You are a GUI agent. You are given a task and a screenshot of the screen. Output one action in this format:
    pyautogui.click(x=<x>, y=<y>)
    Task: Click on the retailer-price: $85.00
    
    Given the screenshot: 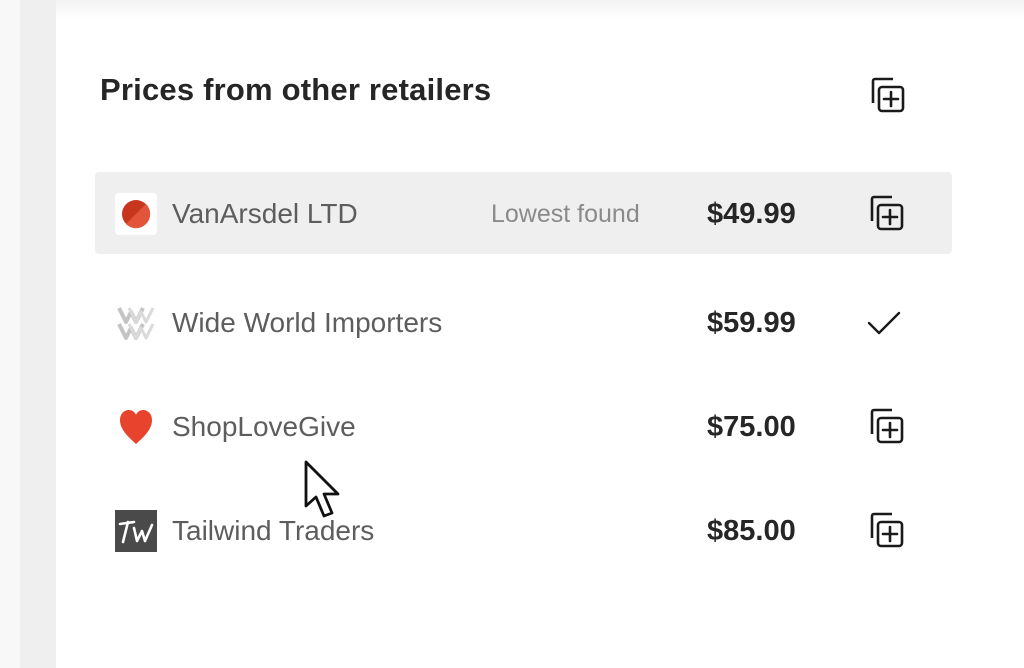 What is the action you would take?
    pyautogui.click(x=751, y=531)
    